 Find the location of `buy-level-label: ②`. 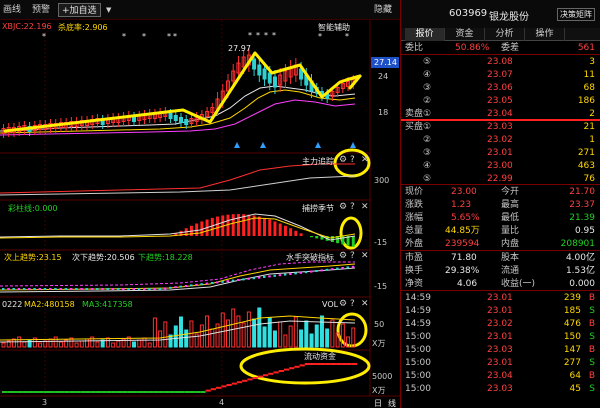

buy-level-label: ② is located at coordinates (427, 140).